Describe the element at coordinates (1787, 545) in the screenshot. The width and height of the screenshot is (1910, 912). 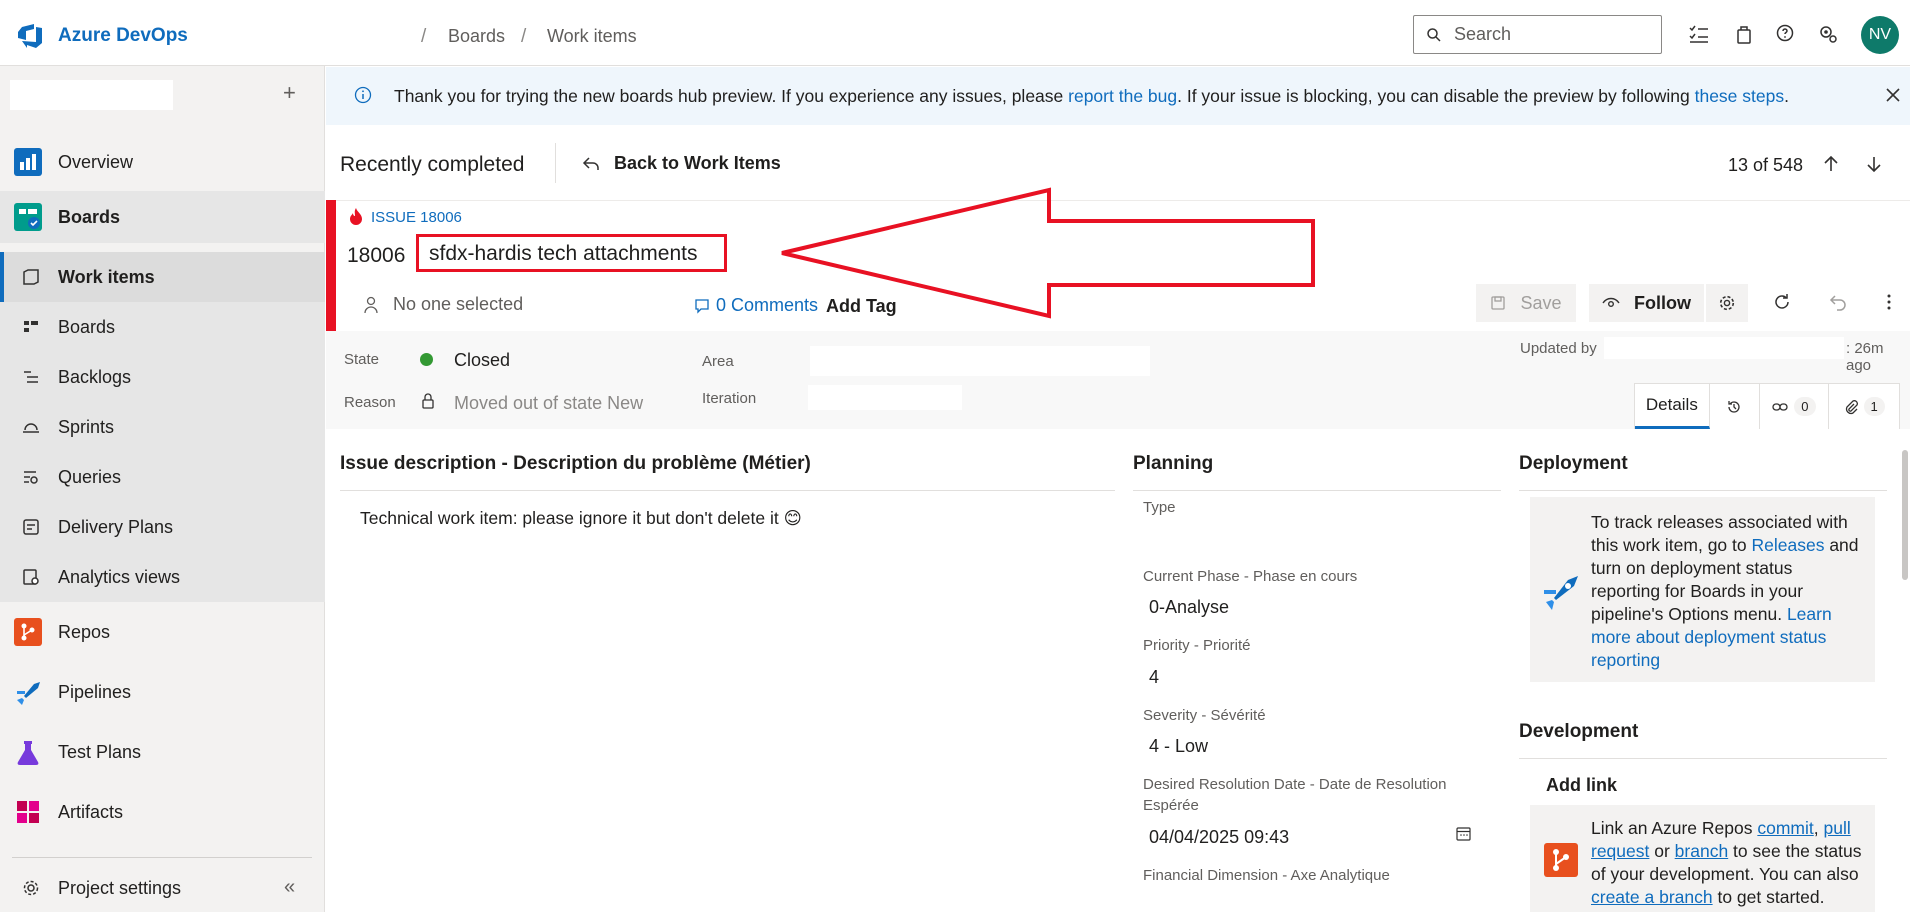
I see `releases-link: Releases` at that location.